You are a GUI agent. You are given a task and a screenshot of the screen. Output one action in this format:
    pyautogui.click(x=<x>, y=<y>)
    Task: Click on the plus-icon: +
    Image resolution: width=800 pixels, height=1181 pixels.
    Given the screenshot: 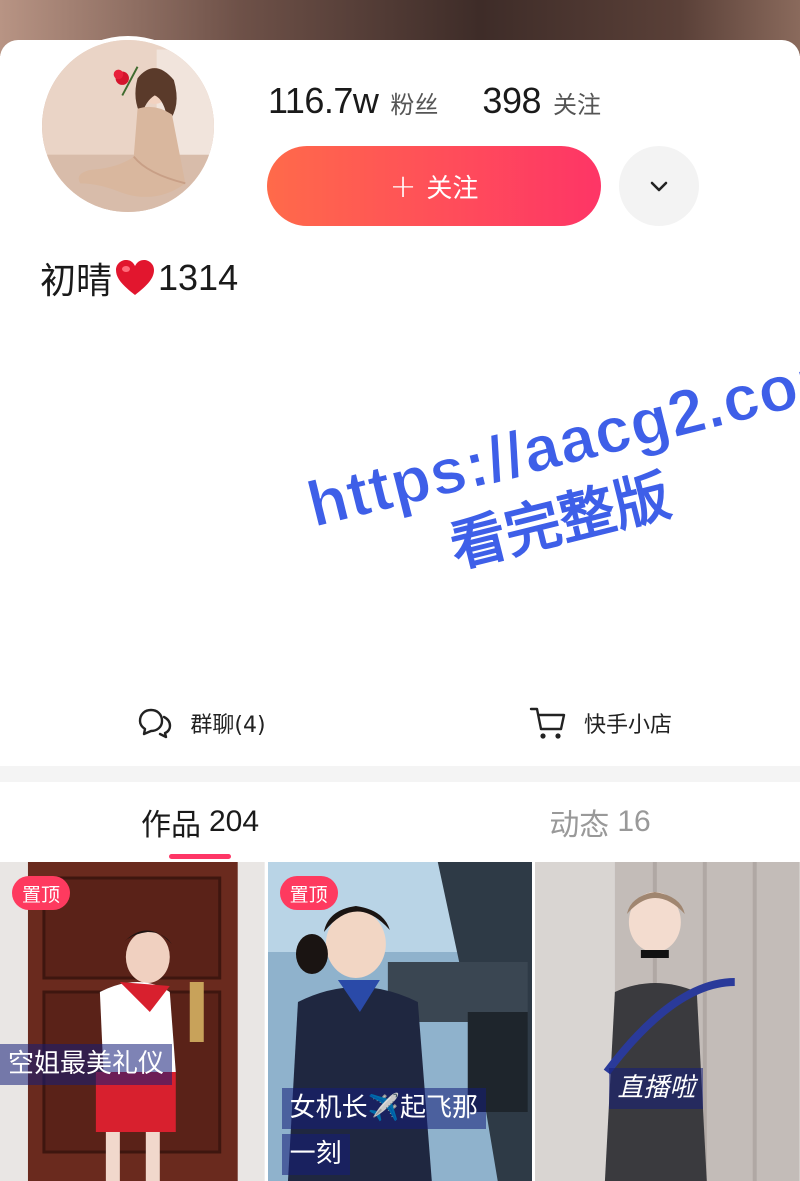 What is the action you would take?
    pyautogui.click(x=403, y=186)
    